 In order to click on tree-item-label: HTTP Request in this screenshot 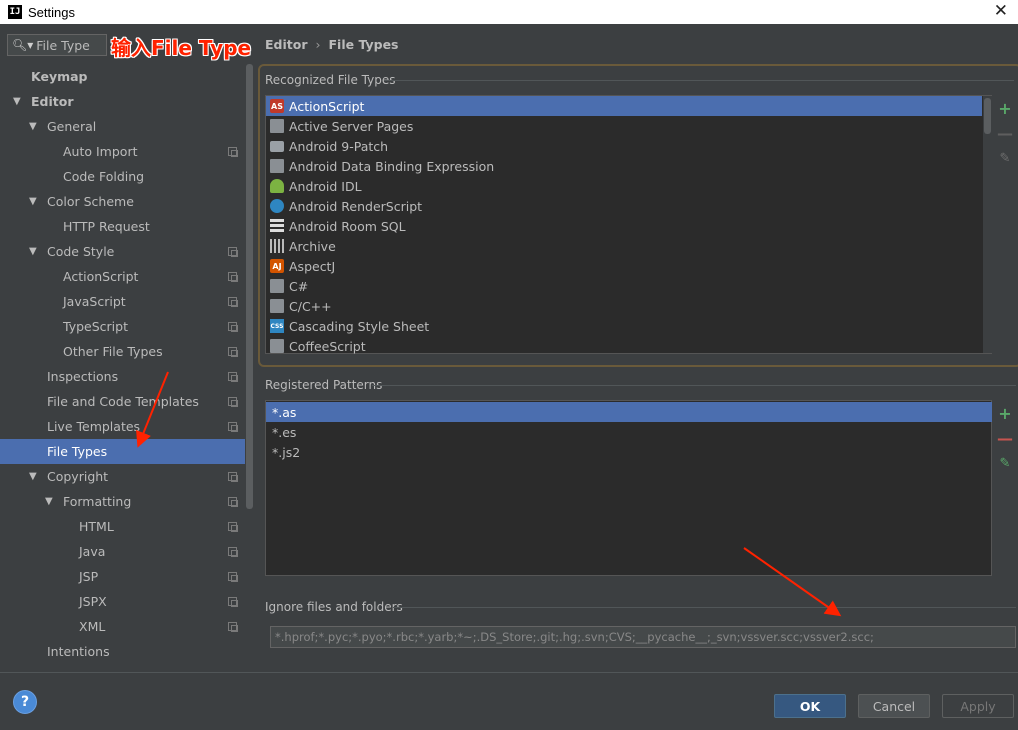, I will do `click(106, 226)`.